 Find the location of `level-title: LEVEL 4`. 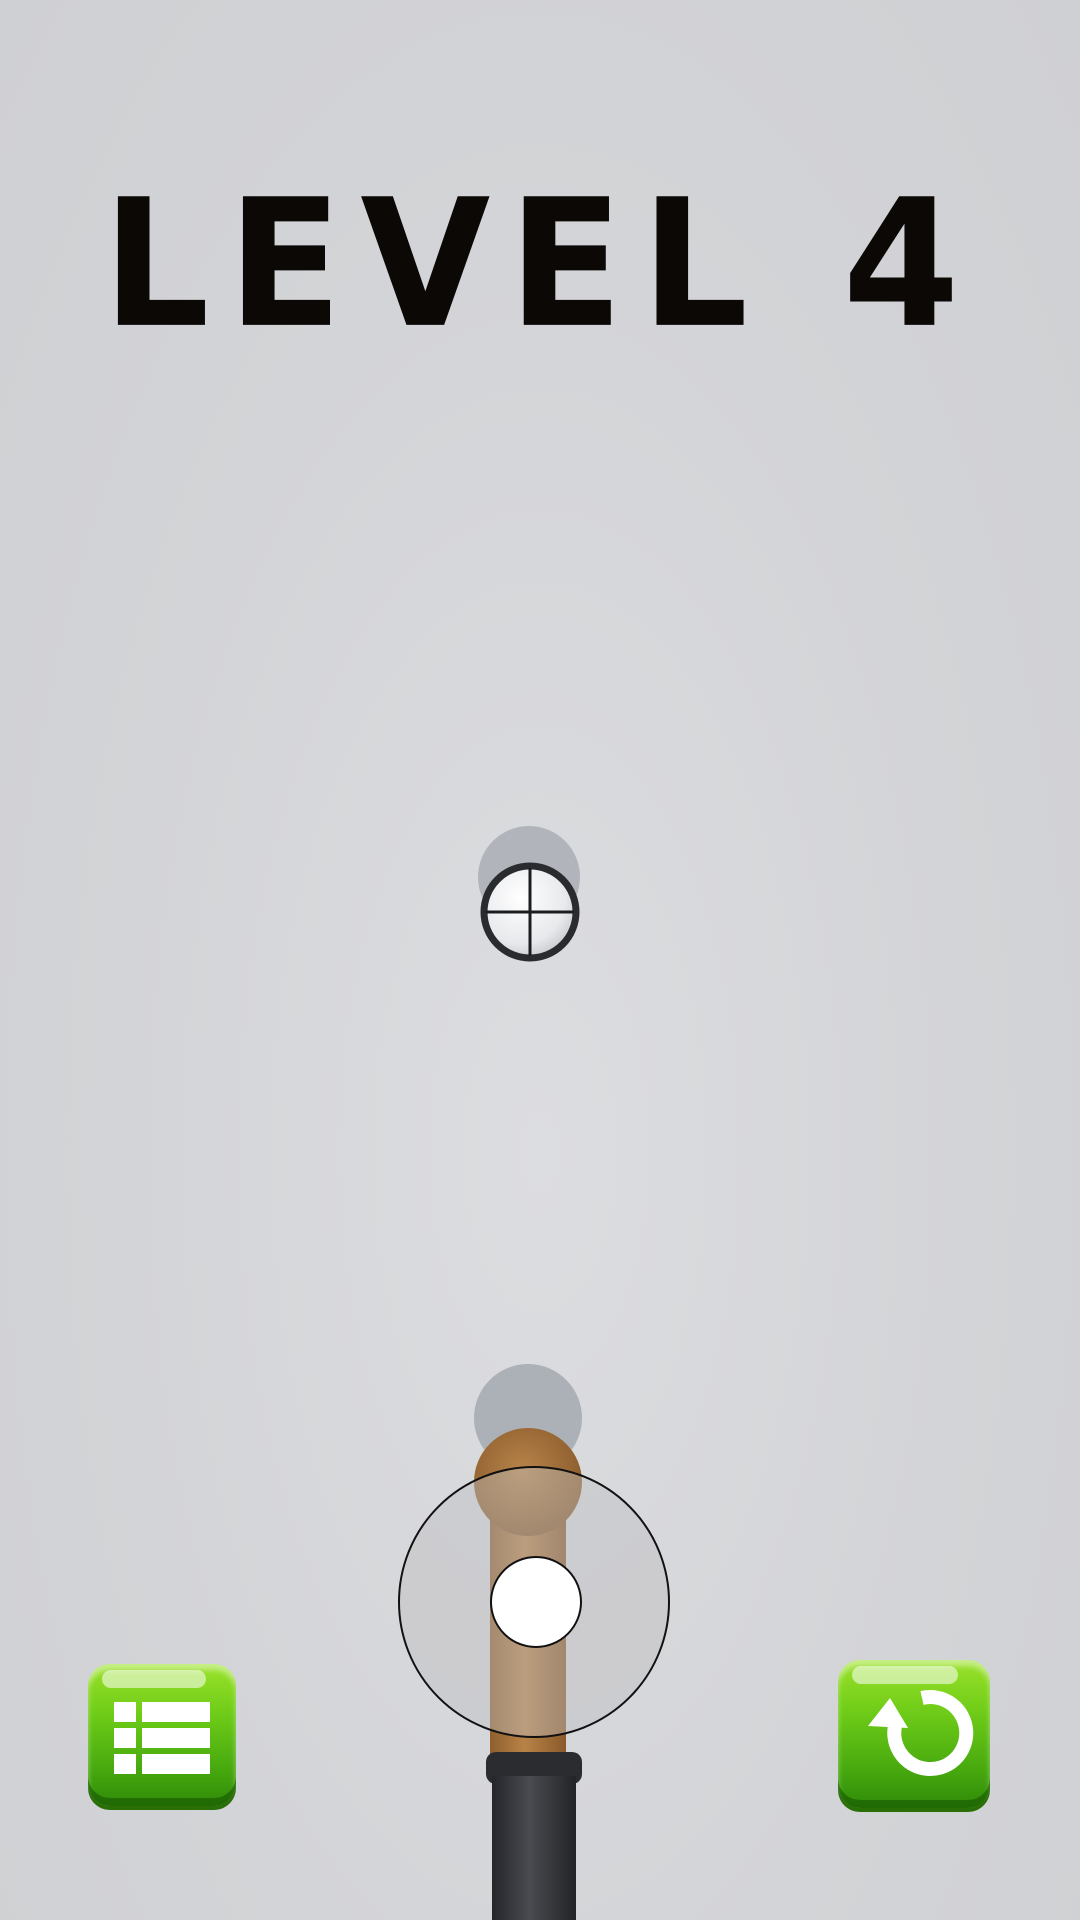

level-title: LEVEL 4 is located at coordinates (540, 264).